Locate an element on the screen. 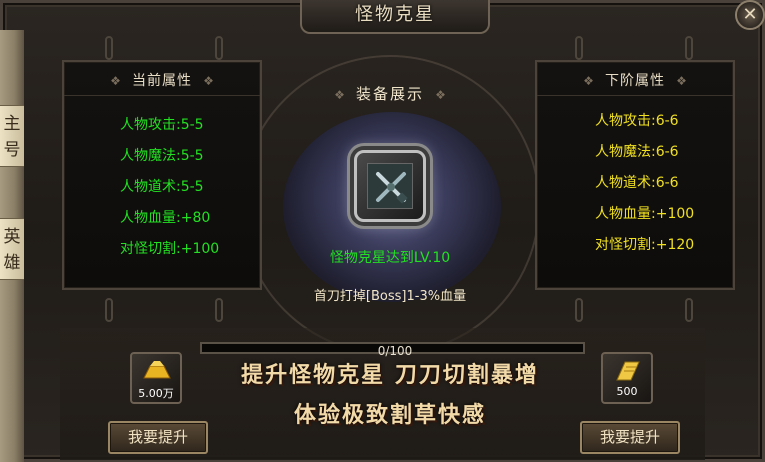 The height and width of the screenshot is (462, 765). close-button: ✕ is located at coordinates (750, 15).